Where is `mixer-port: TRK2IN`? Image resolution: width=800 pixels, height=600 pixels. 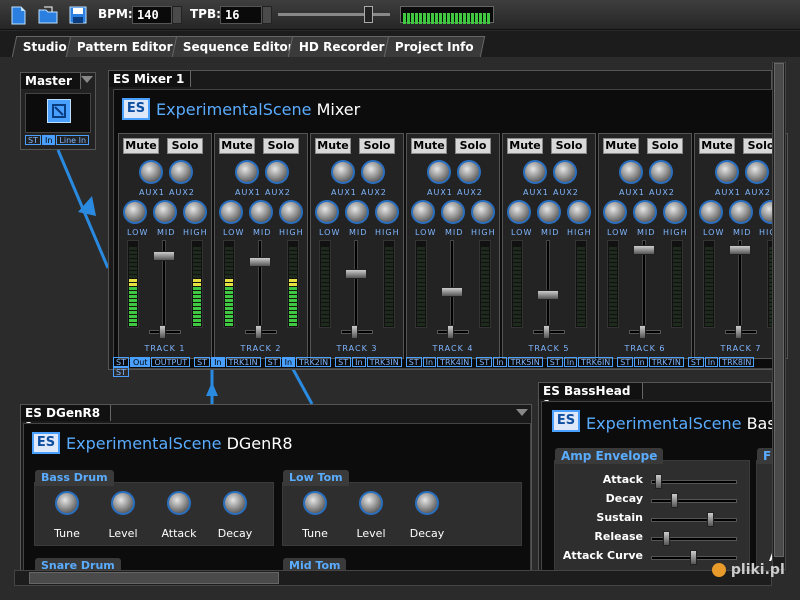
mixer-port: TRK2IN is located at coordinates (314, 362).